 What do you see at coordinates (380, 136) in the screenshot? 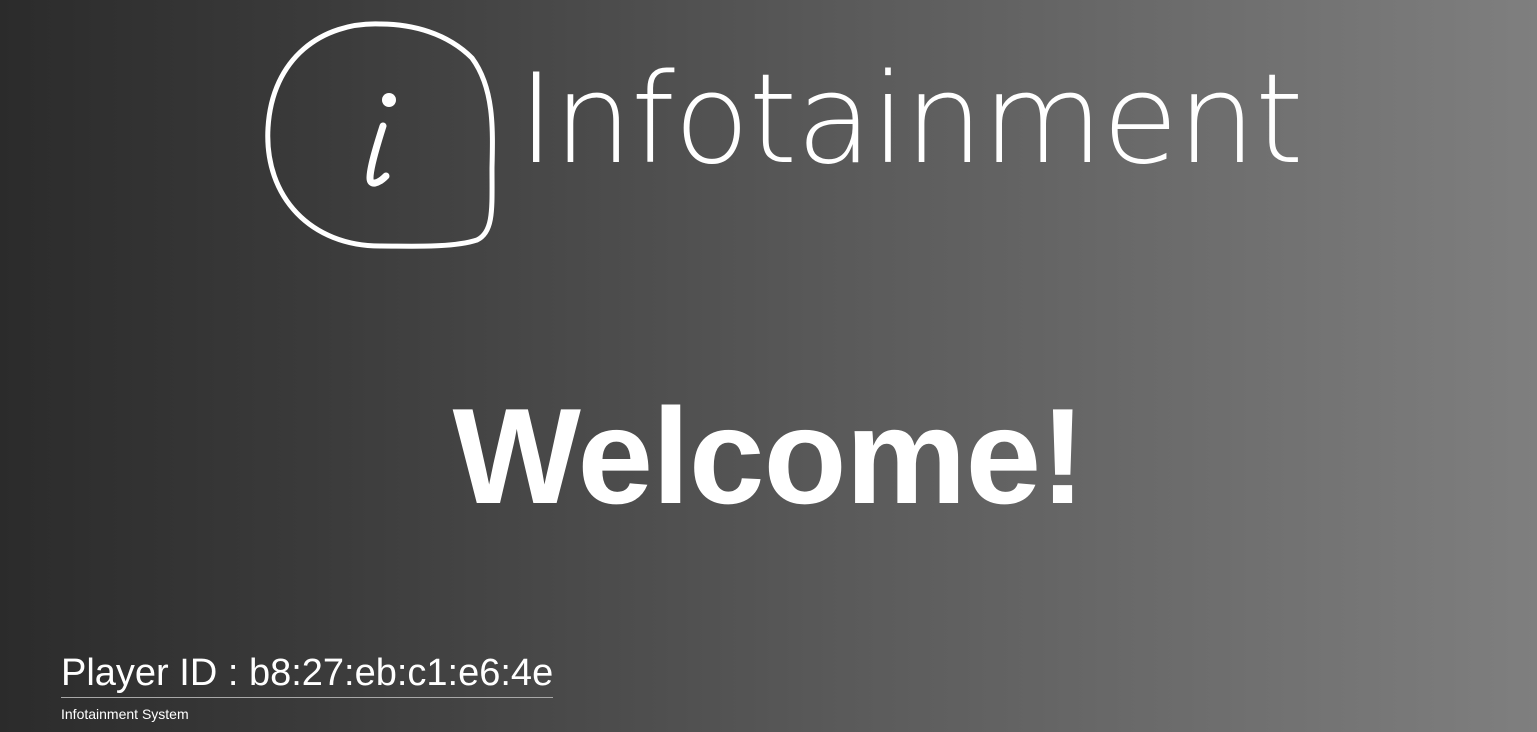
I see `info-i-icon` at bounding box center [380, 136].